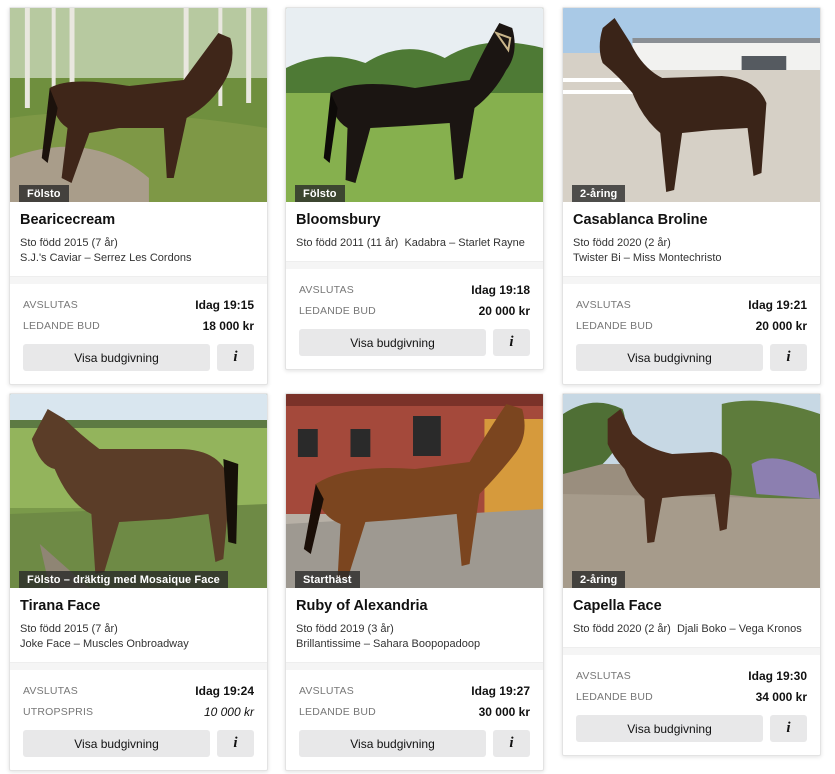 This screenshot has width=835, height=774. What do you see at coordinates (414, 220) in the screenshot?
I see `horse-name: Bloomsbury` at bounding box center [414, 220].